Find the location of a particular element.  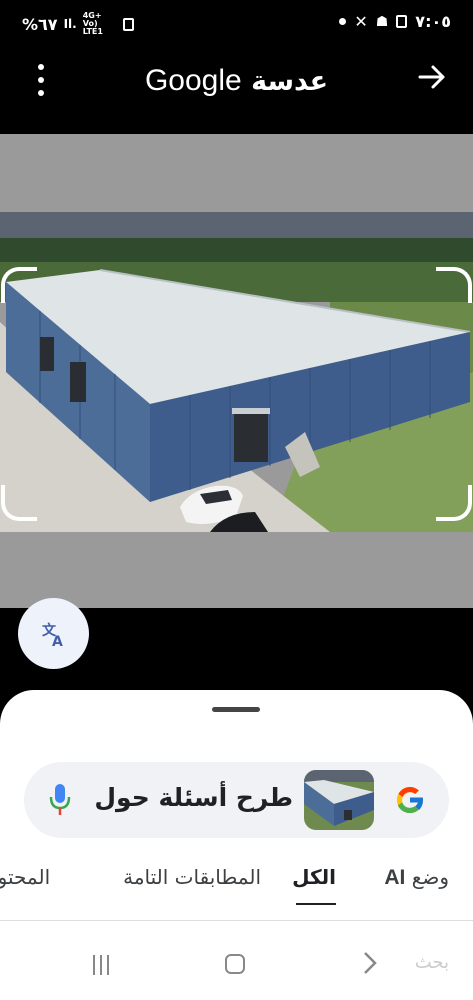

signal-bars-icon: Il. is located at coordinates (70, 24).